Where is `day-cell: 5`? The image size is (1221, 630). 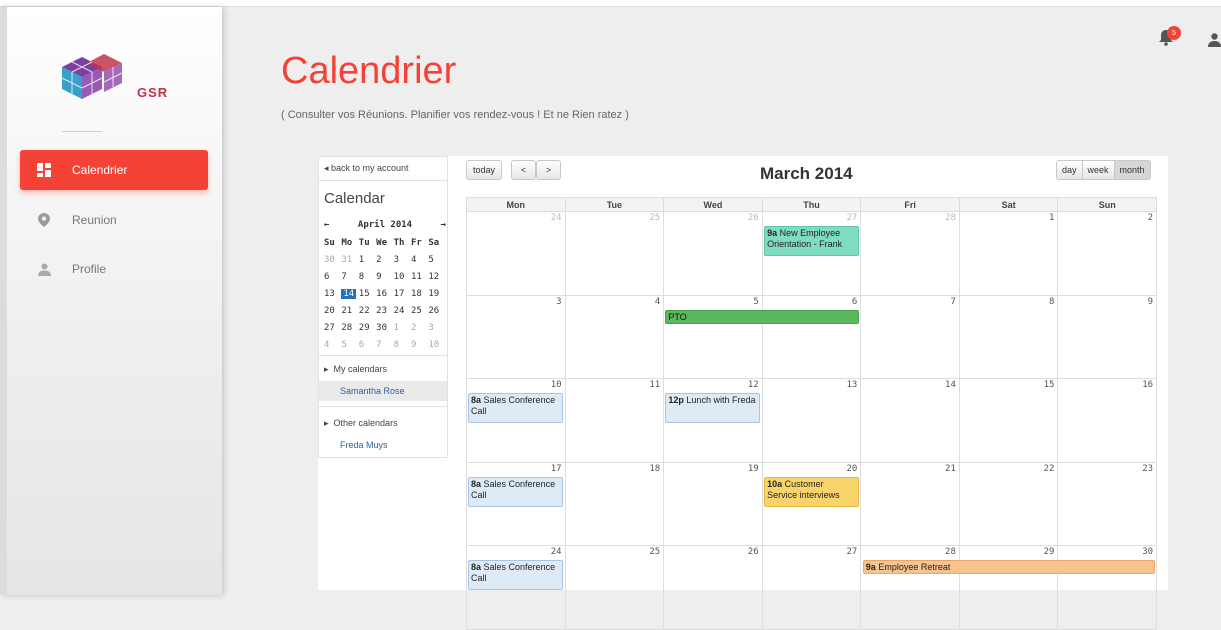 day-cell: 5 is located at coordinates (713, 337).